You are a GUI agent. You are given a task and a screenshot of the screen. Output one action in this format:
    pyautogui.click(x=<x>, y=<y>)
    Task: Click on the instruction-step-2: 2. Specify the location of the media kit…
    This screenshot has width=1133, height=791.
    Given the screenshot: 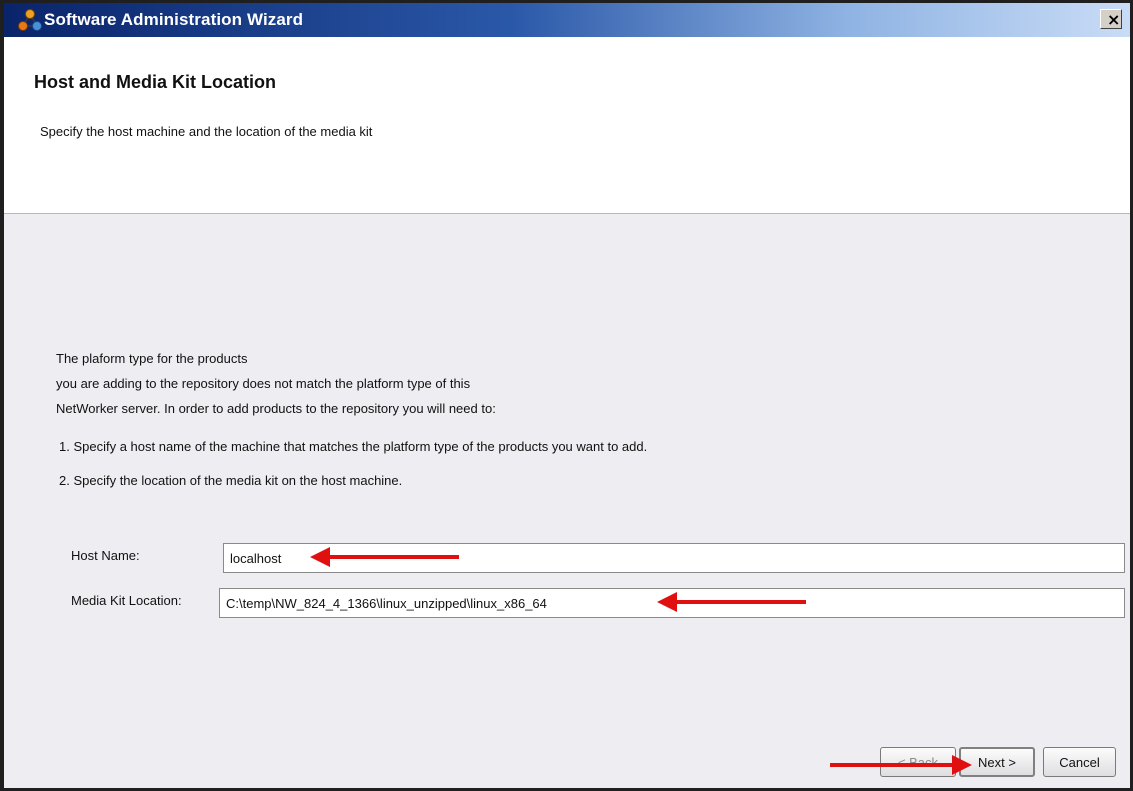 What is the action you would take?
    pyautogui.click(x=231, y=480)
    